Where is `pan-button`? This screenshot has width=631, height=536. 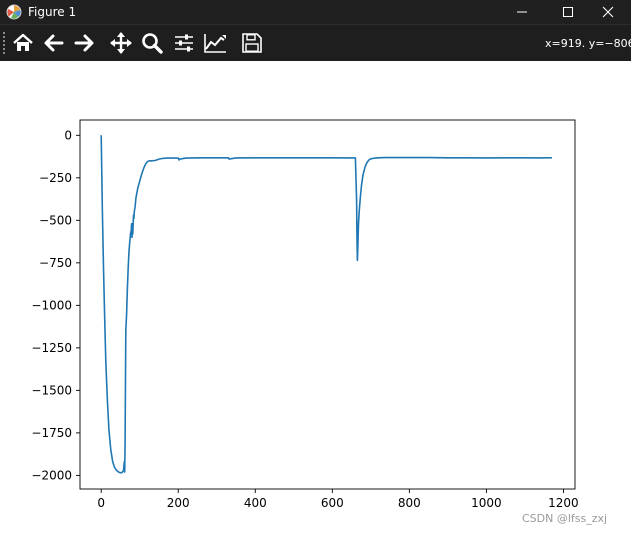 pan-button is located at coordinates (121, 43).